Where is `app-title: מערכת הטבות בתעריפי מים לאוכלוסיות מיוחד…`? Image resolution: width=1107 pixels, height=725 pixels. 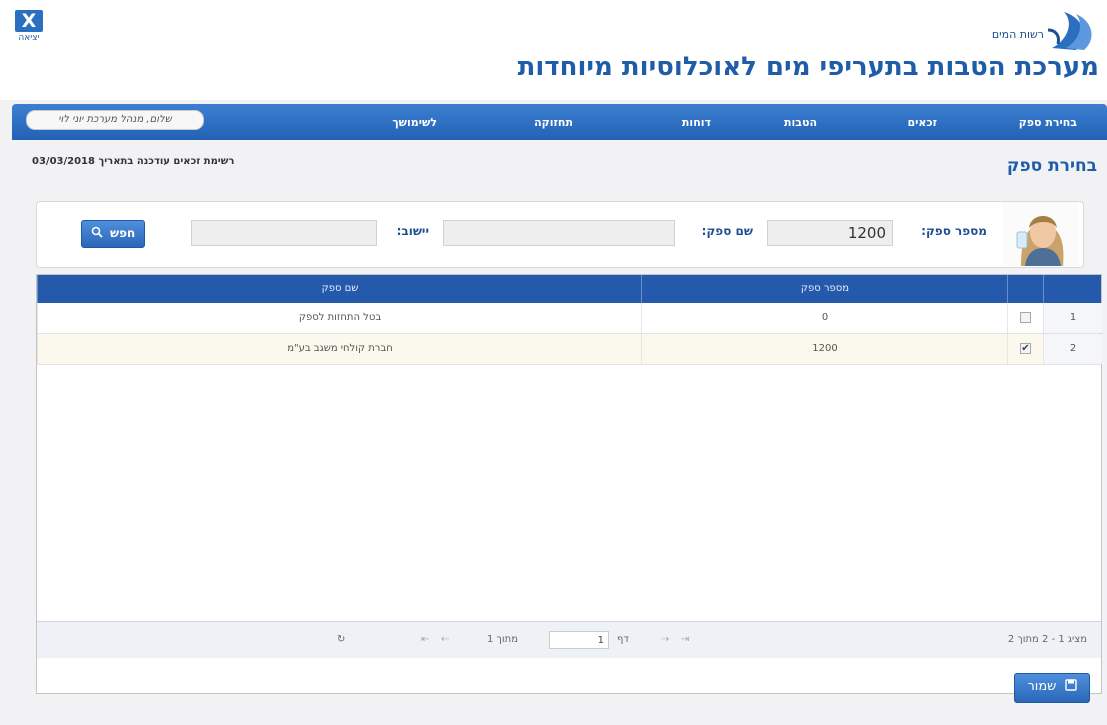
app-title: מערכת הטבות בתעריפי מים לאוכלוסיות מיוחד… is located at coordinates (808, 67).